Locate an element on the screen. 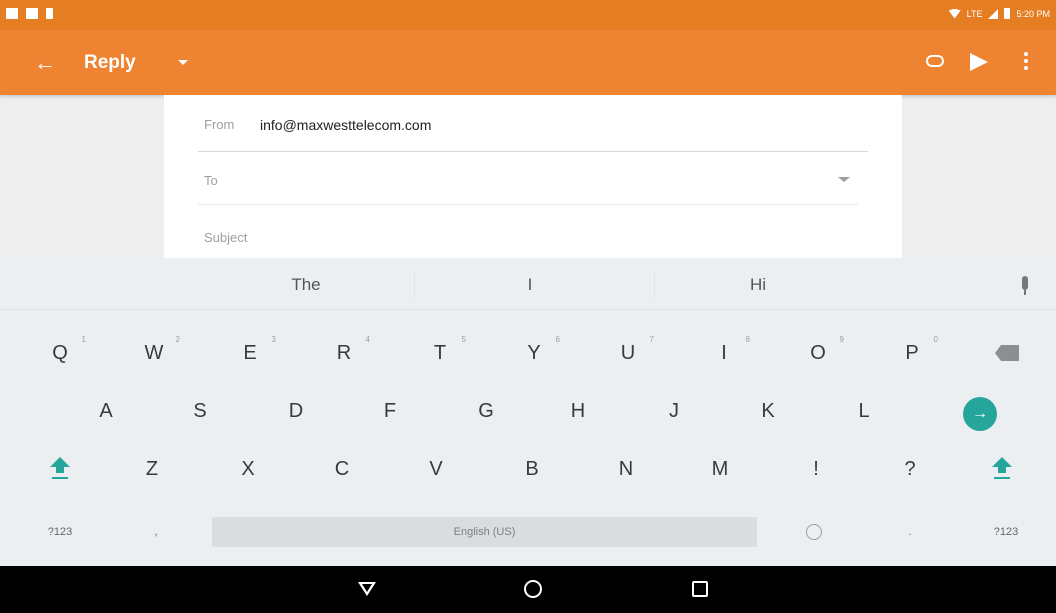 The image size is (1056, 613). page-title: Reply is located at coordinates (110, 62).